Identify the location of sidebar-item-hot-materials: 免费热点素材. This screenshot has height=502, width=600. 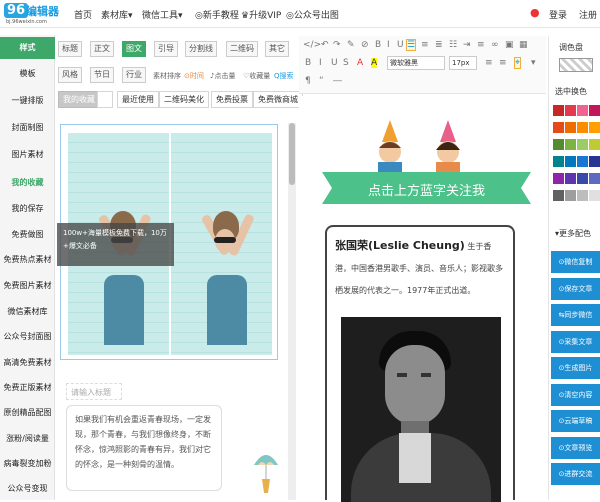
(27, 260).